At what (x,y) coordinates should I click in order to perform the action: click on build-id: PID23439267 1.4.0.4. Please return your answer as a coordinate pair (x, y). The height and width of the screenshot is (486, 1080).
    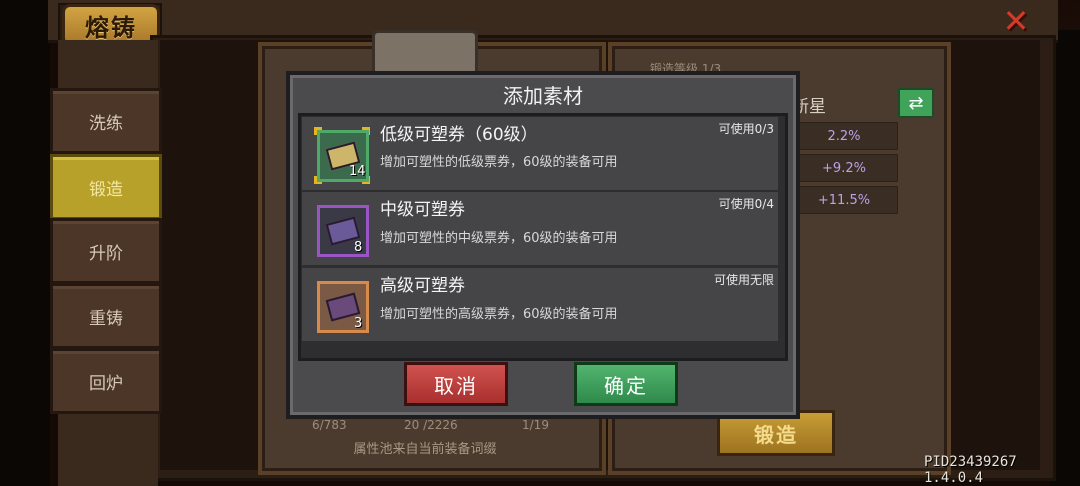
    Looking at the image, I should click on (970, 470).